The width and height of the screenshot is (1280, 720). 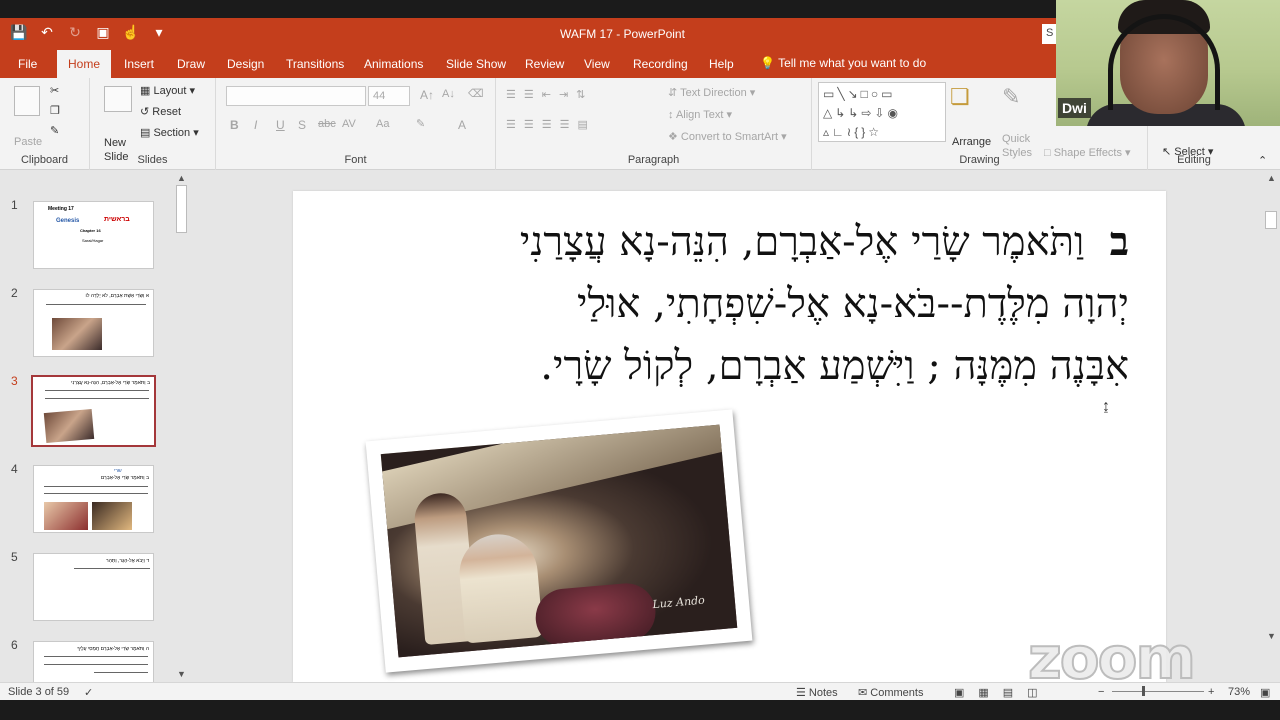 I want to click on editing-group-label: Editing, so click(x=1194, y=160).